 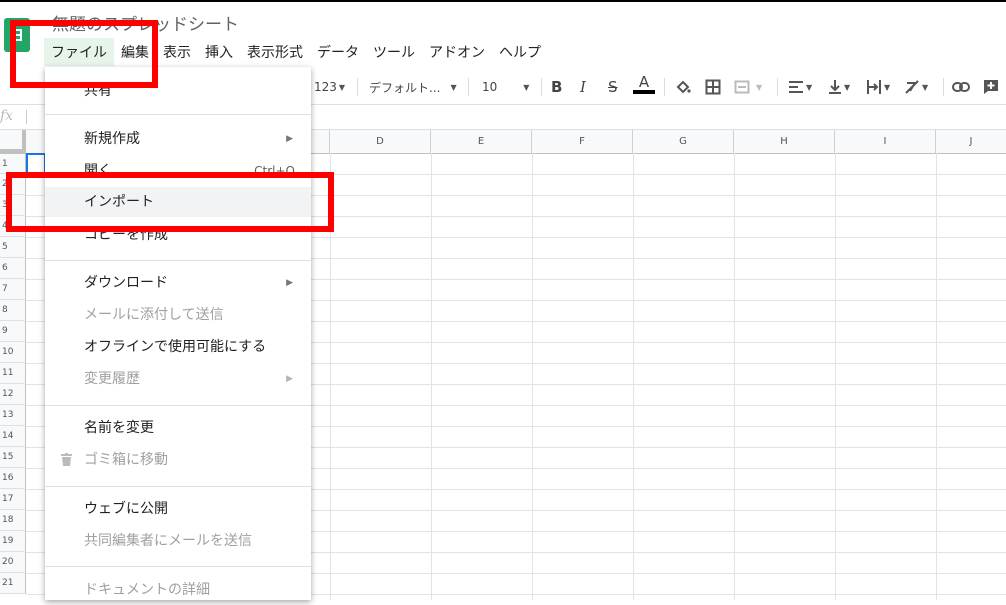 I want to click on menu-insert: 挿入, so click(x=219, y=52).